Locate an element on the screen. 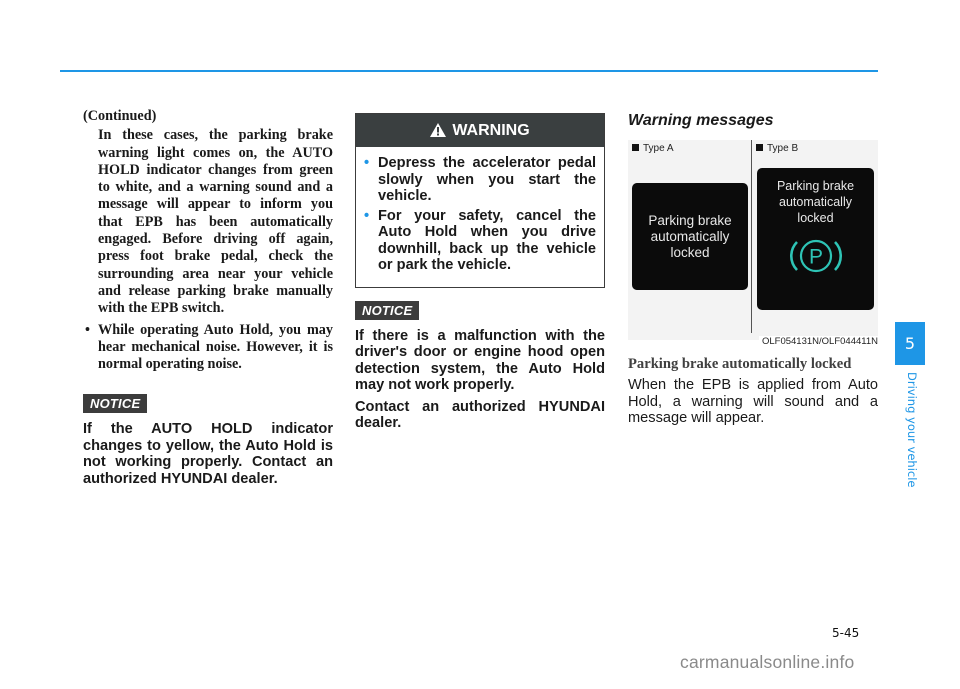 Image resolution: width=960 pixels, height=689 pixels. continued-label: (Continued) is located at coordinates (120, 116).